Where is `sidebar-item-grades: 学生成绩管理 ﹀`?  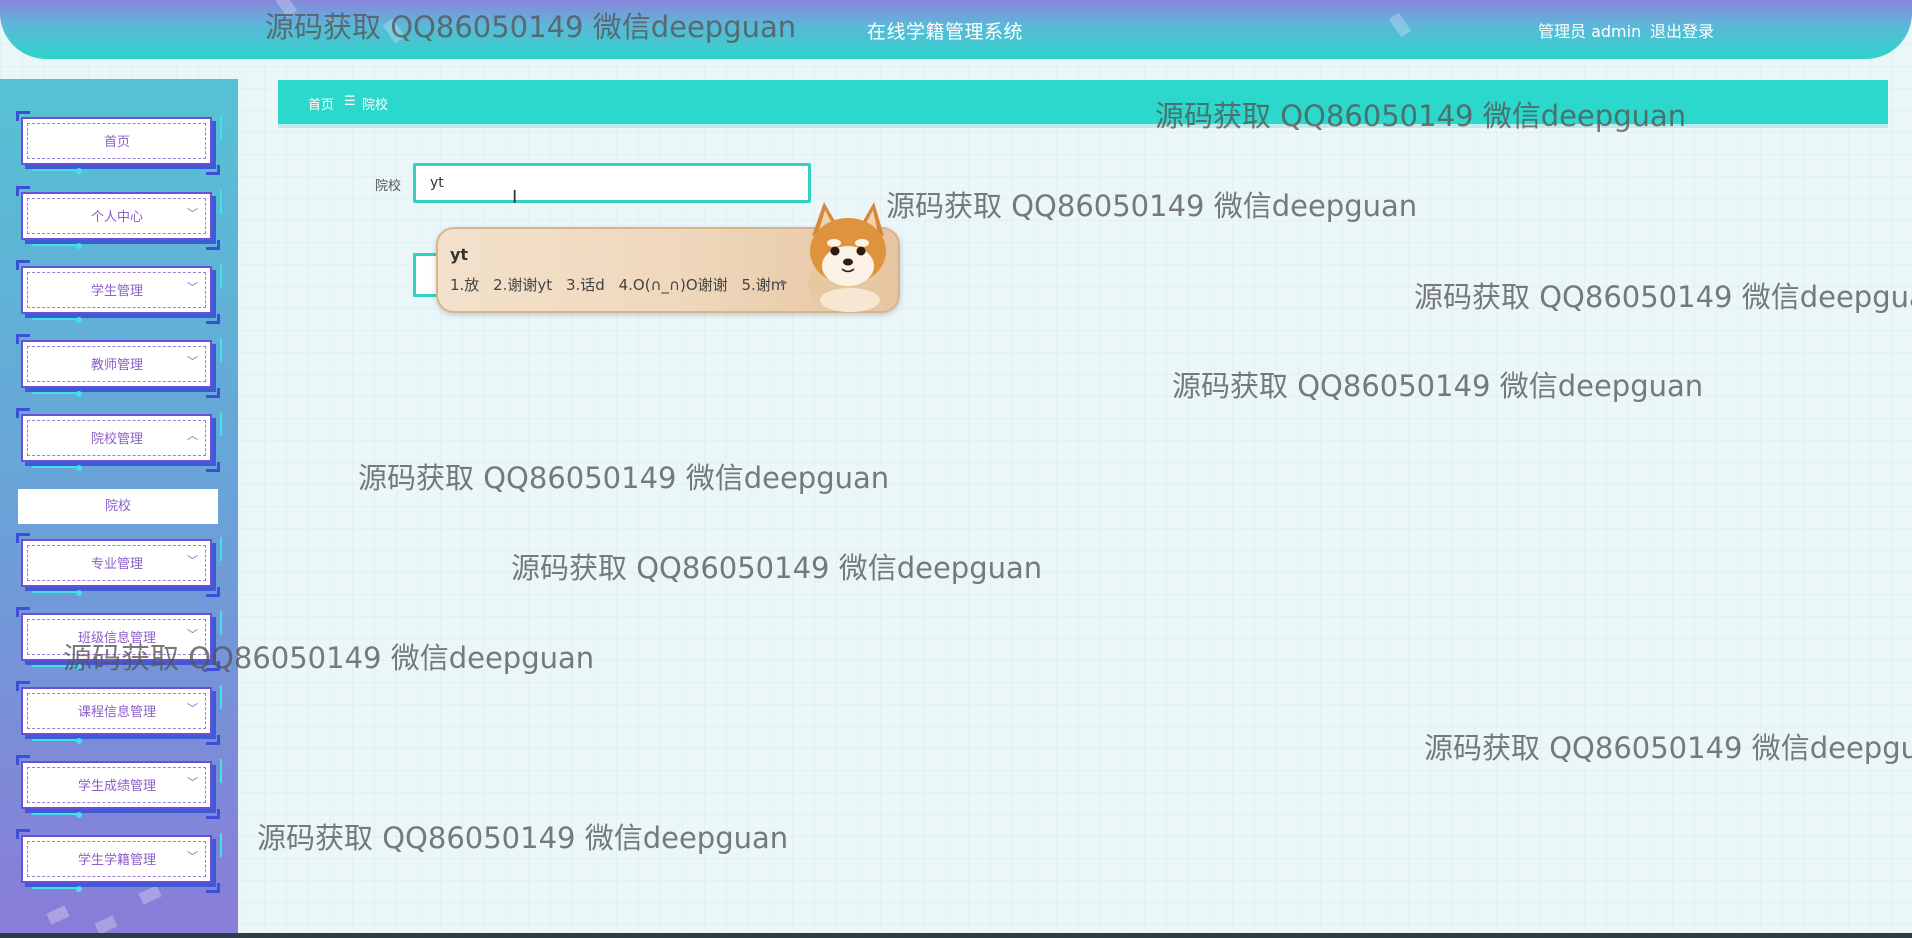 sidebar-item-grades: 学生成绩管理 ﹀ is located at coordinates (119, 787).